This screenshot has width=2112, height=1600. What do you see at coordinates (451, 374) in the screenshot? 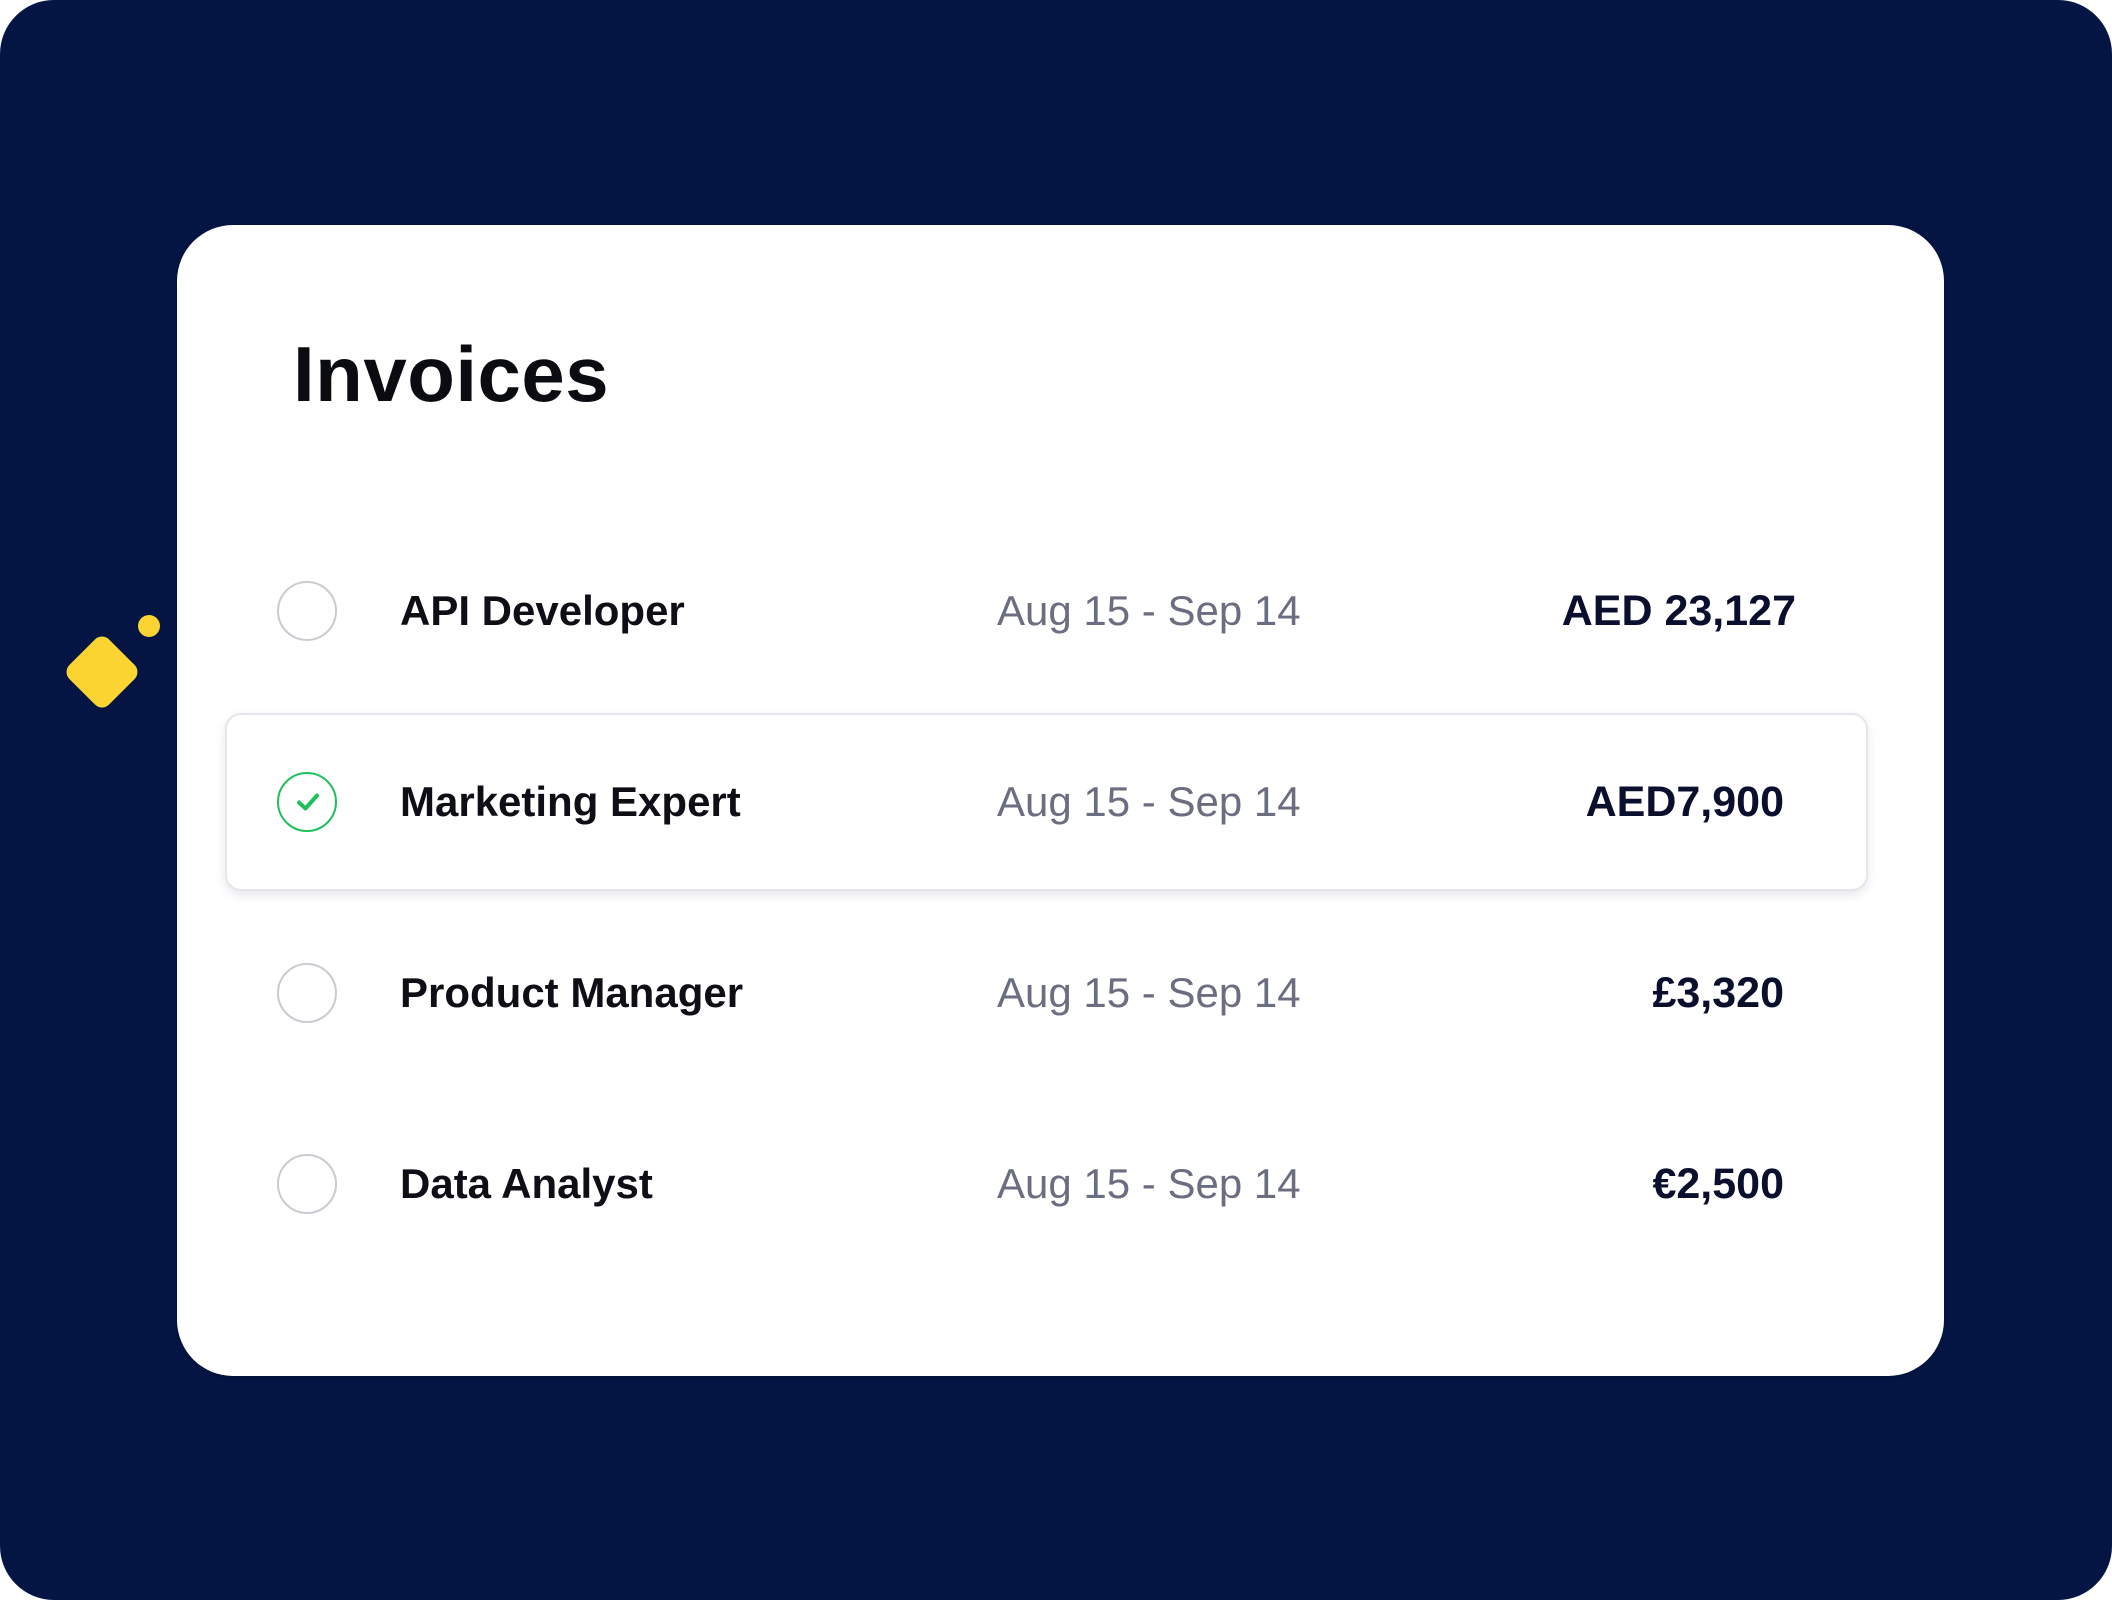
I see `page-title: Invoices` at bounding box center [451, 374].